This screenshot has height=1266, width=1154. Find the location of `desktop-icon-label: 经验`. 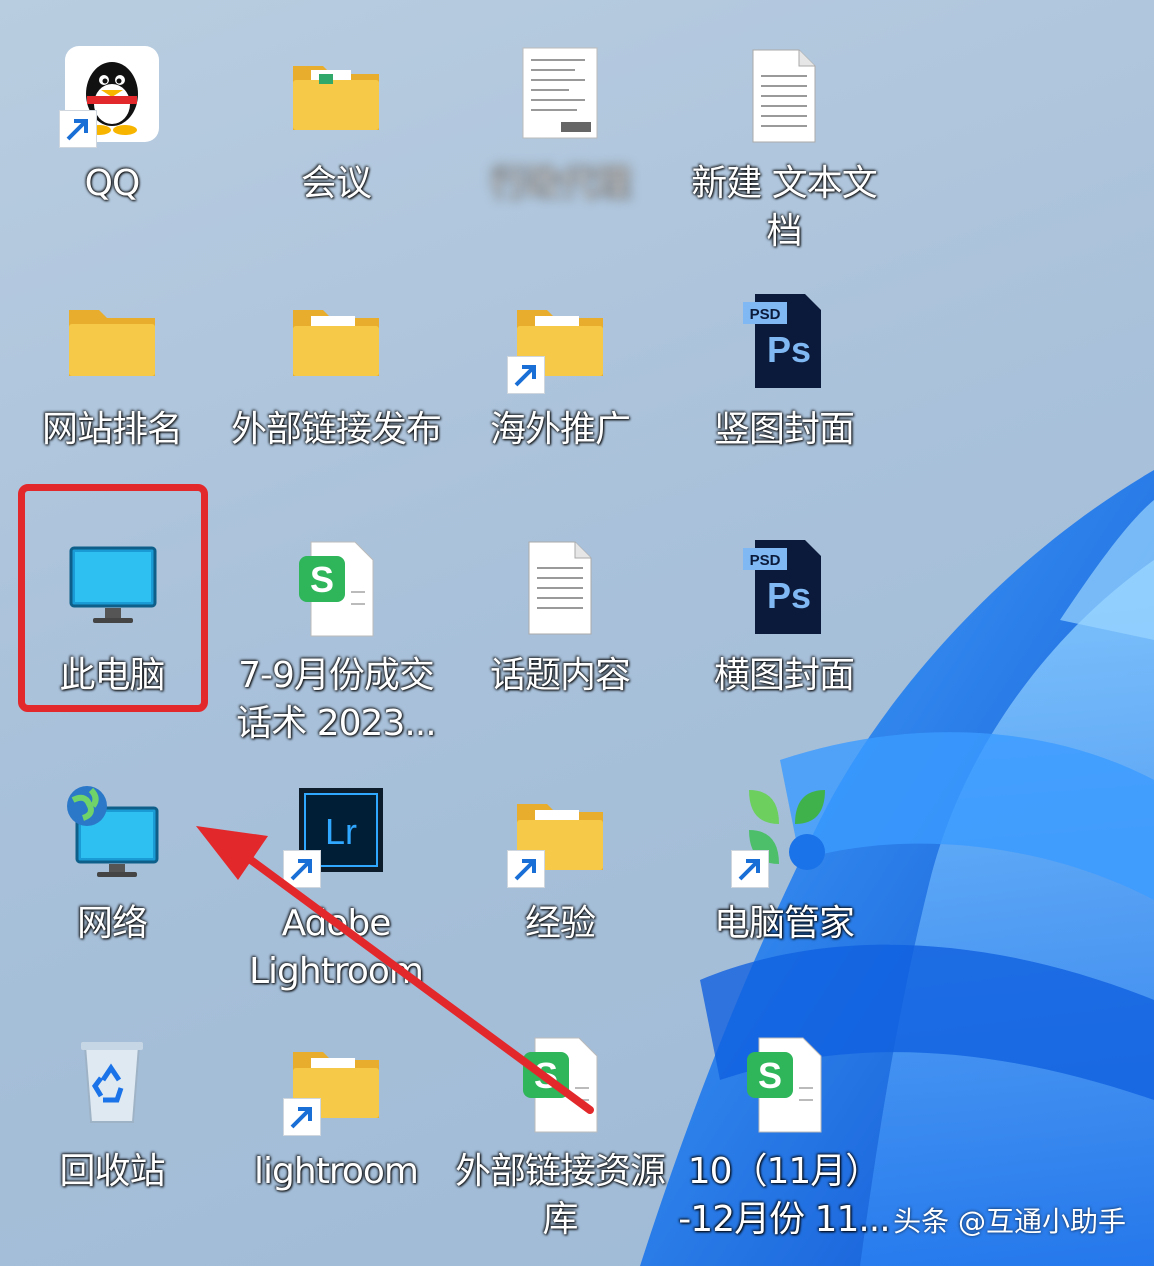

desktop-icon-label: 经验 is located at coordinates (560, 923).